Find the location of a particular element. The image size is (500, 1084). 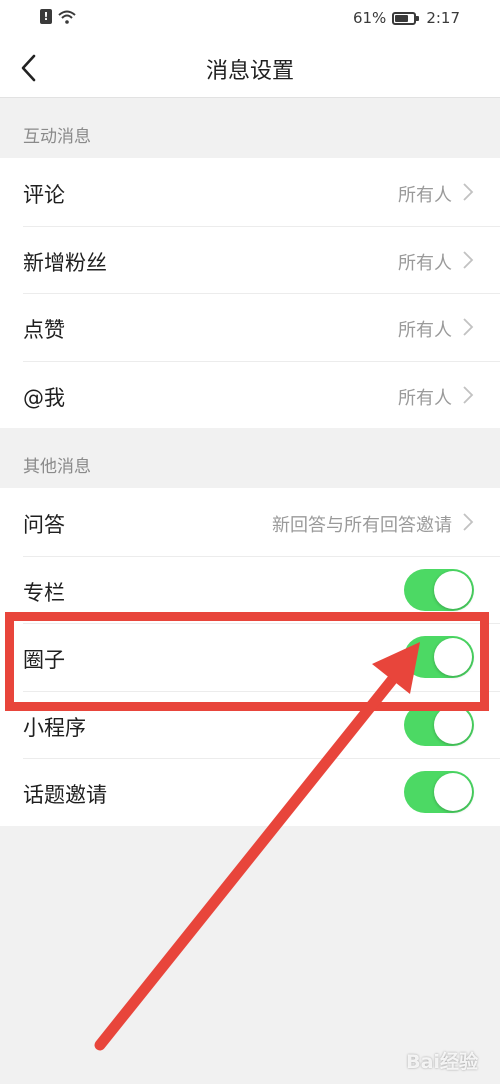

row-label: 圈子 is located at coordinates (44, 660).